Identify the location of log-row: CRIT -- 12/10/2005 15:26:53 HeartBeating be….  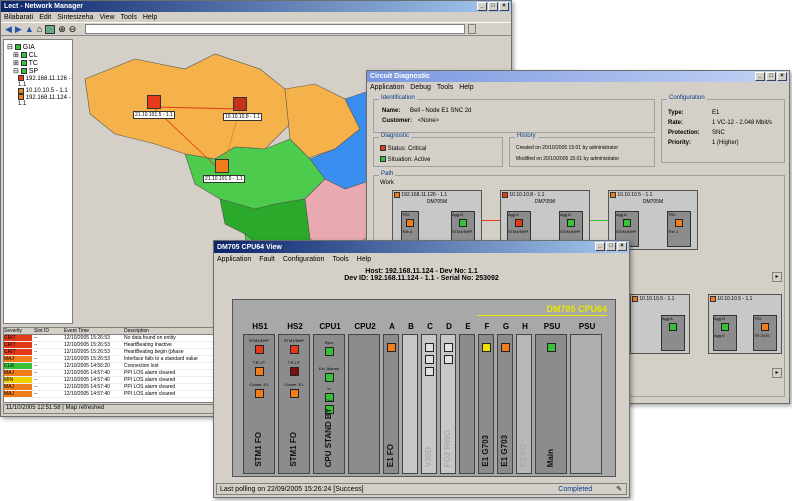
(118, 352).